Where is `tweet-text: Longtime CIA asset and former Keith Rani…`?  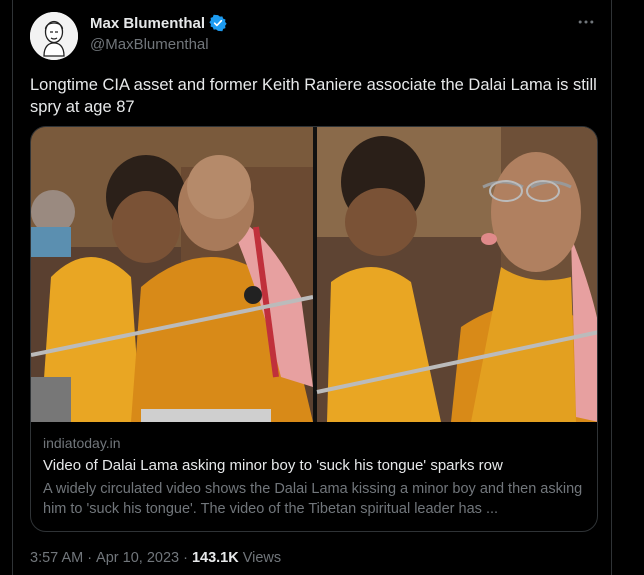 tweet-text: Longtime CIA asset and former Keith Rani… is located at coordinates (313, 96).